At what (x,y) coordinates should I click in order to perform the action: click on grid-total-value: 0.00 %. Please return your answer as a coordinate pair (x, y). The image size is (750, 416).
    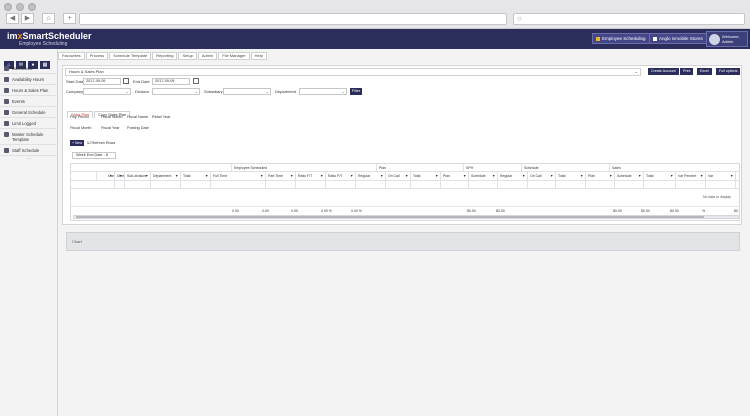
    Looking at the image, I should click on (356, 211).